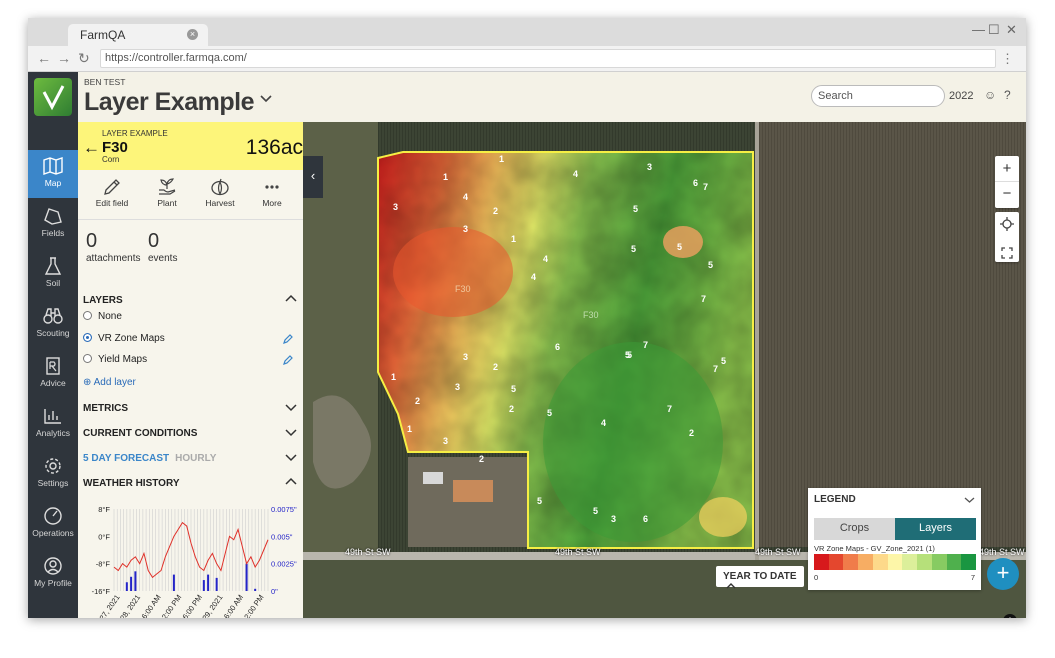  What do you see at coordinates (990, 95) in the screenshot?
I see `smiley-icon: ☺` at bounding box center [990, 95].